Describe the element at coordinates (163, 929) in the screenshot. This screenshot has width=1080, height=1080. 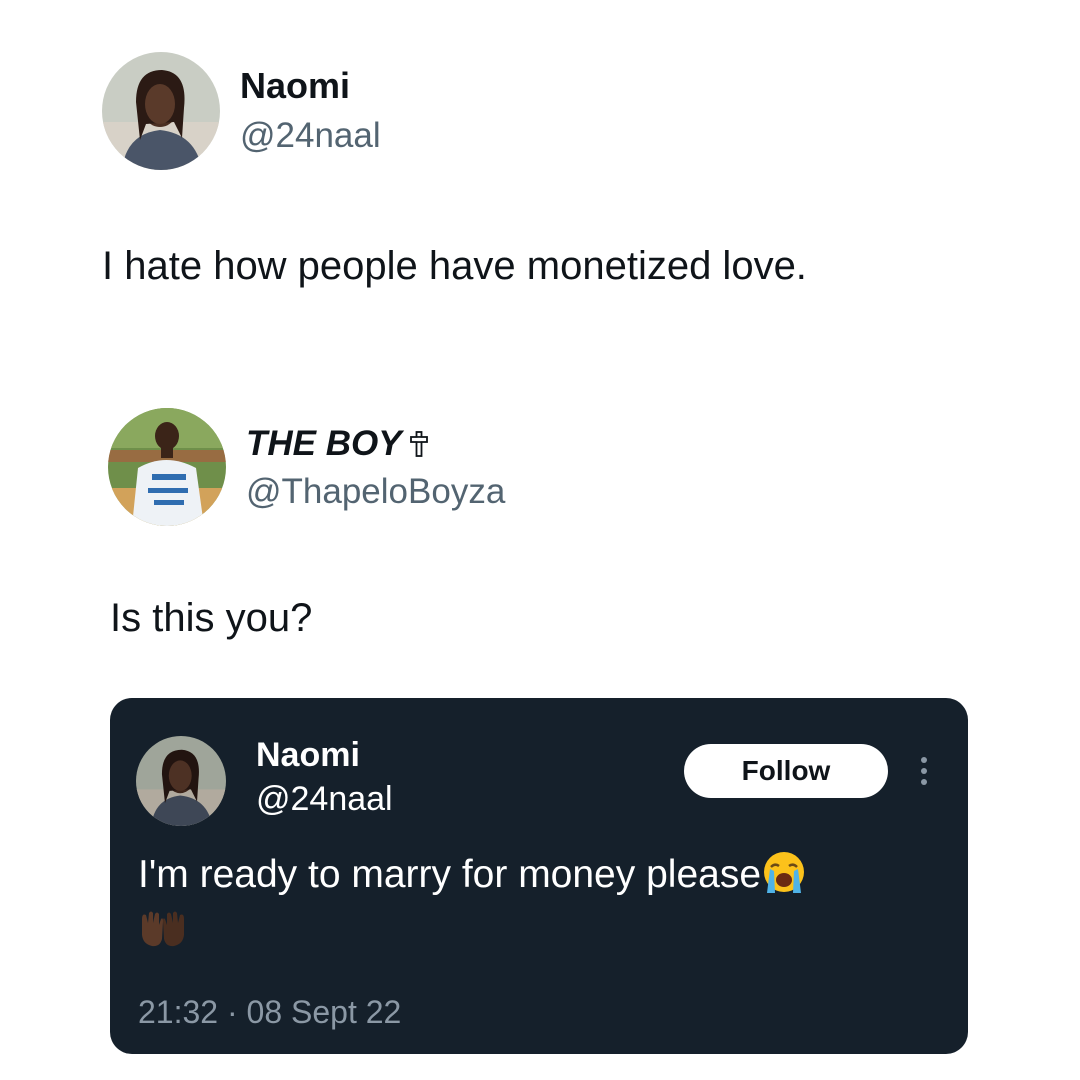
I see `palms-up-together-emoji` at that location.